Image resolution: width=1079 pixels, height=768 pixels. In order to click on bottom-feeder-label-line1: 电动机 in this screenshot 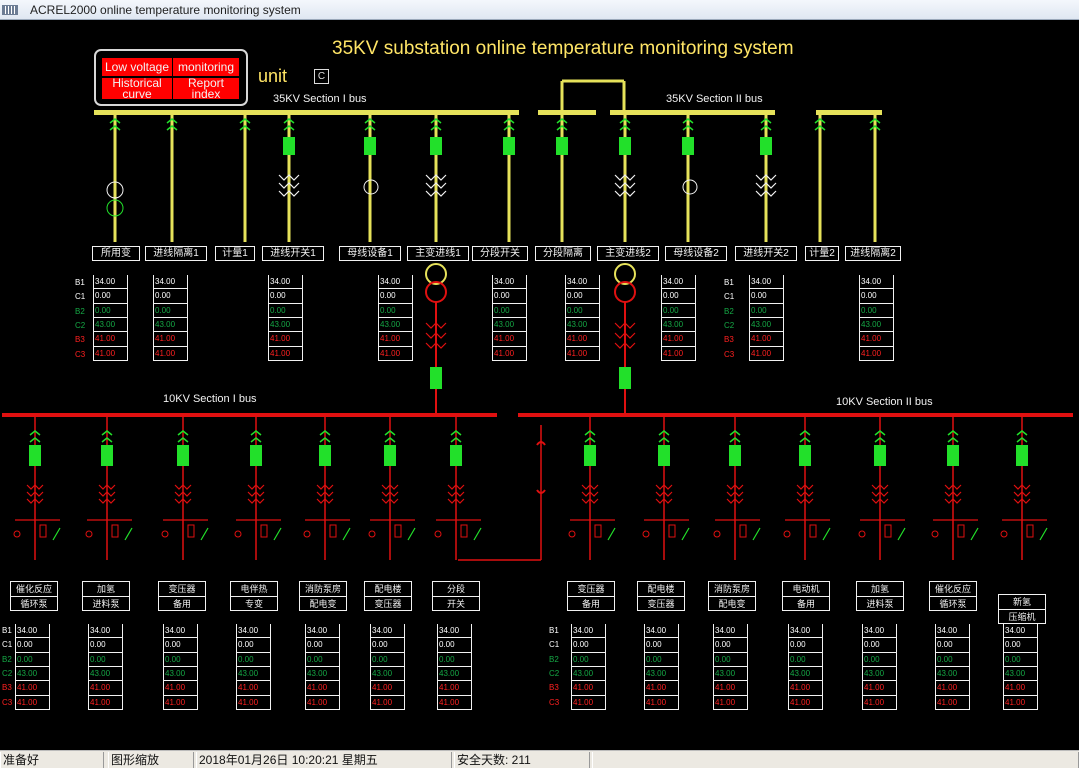, I will do `click(806, 589)`.